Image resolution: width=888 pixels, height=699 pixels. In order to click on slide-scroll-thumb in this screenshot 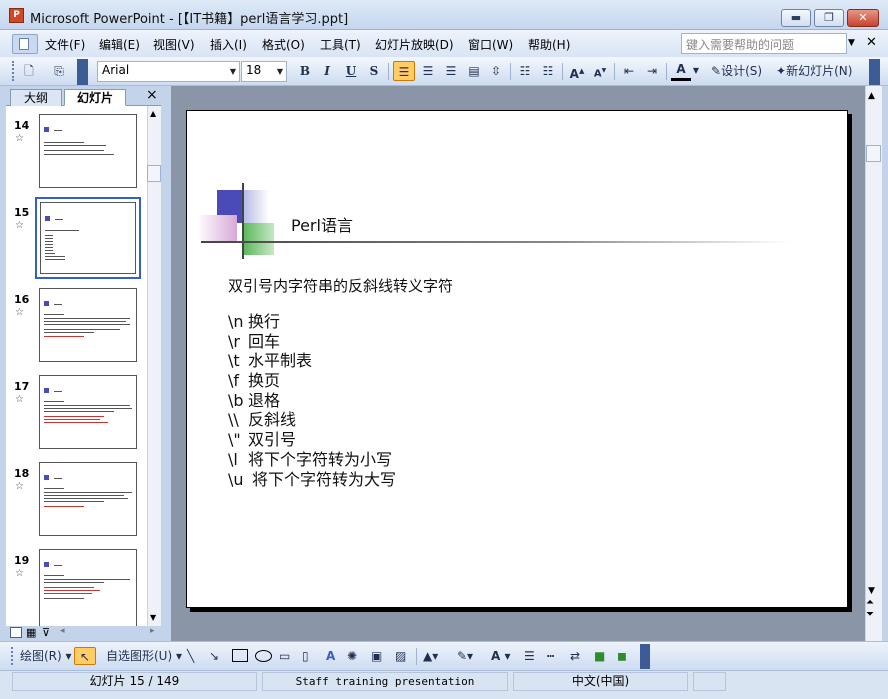, I will do `click(873, 153)`.